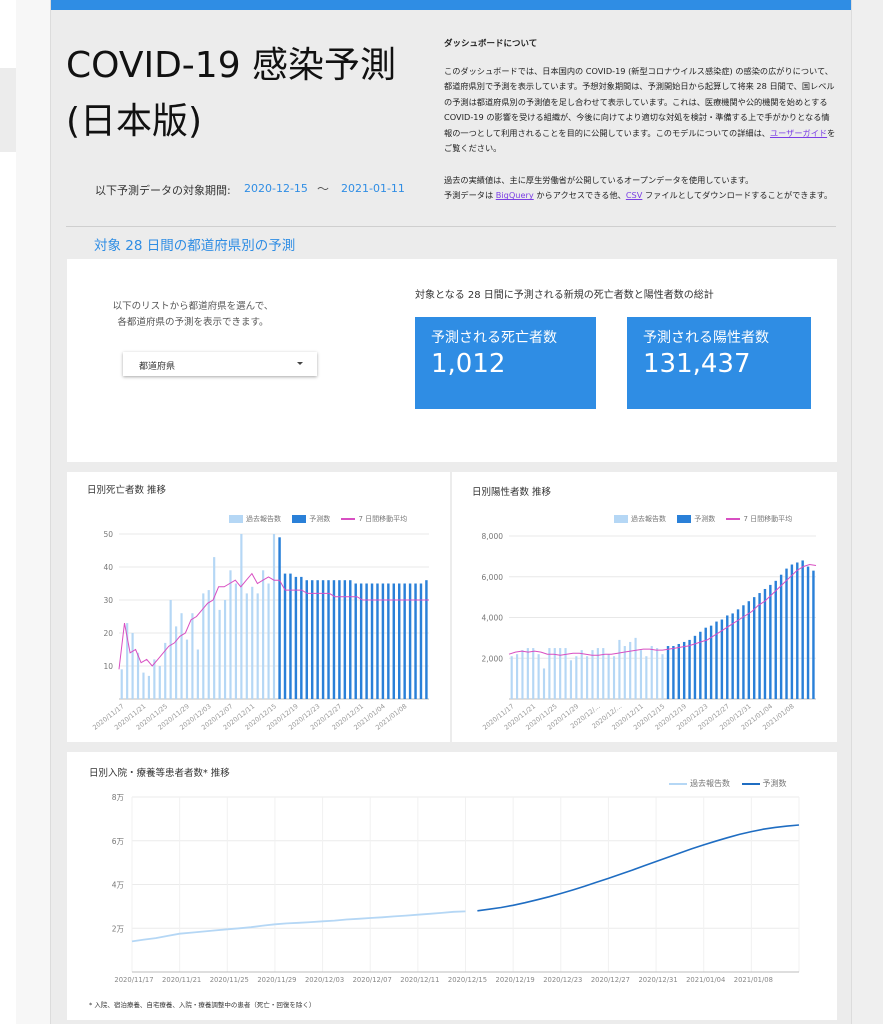 The image size is (883, 1024). Describe the element at coordinates (118, 928) in the screenshot. I see `y-tick-label: 2万` at that location.